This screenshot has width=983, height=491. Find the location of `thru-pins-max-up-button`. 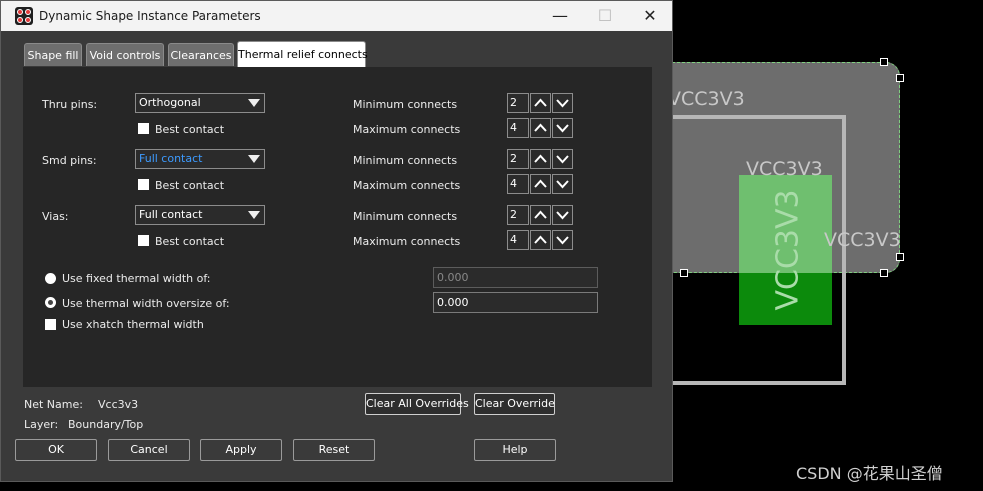

thru-pins-max-up-button is located at coordinates (540, 128).